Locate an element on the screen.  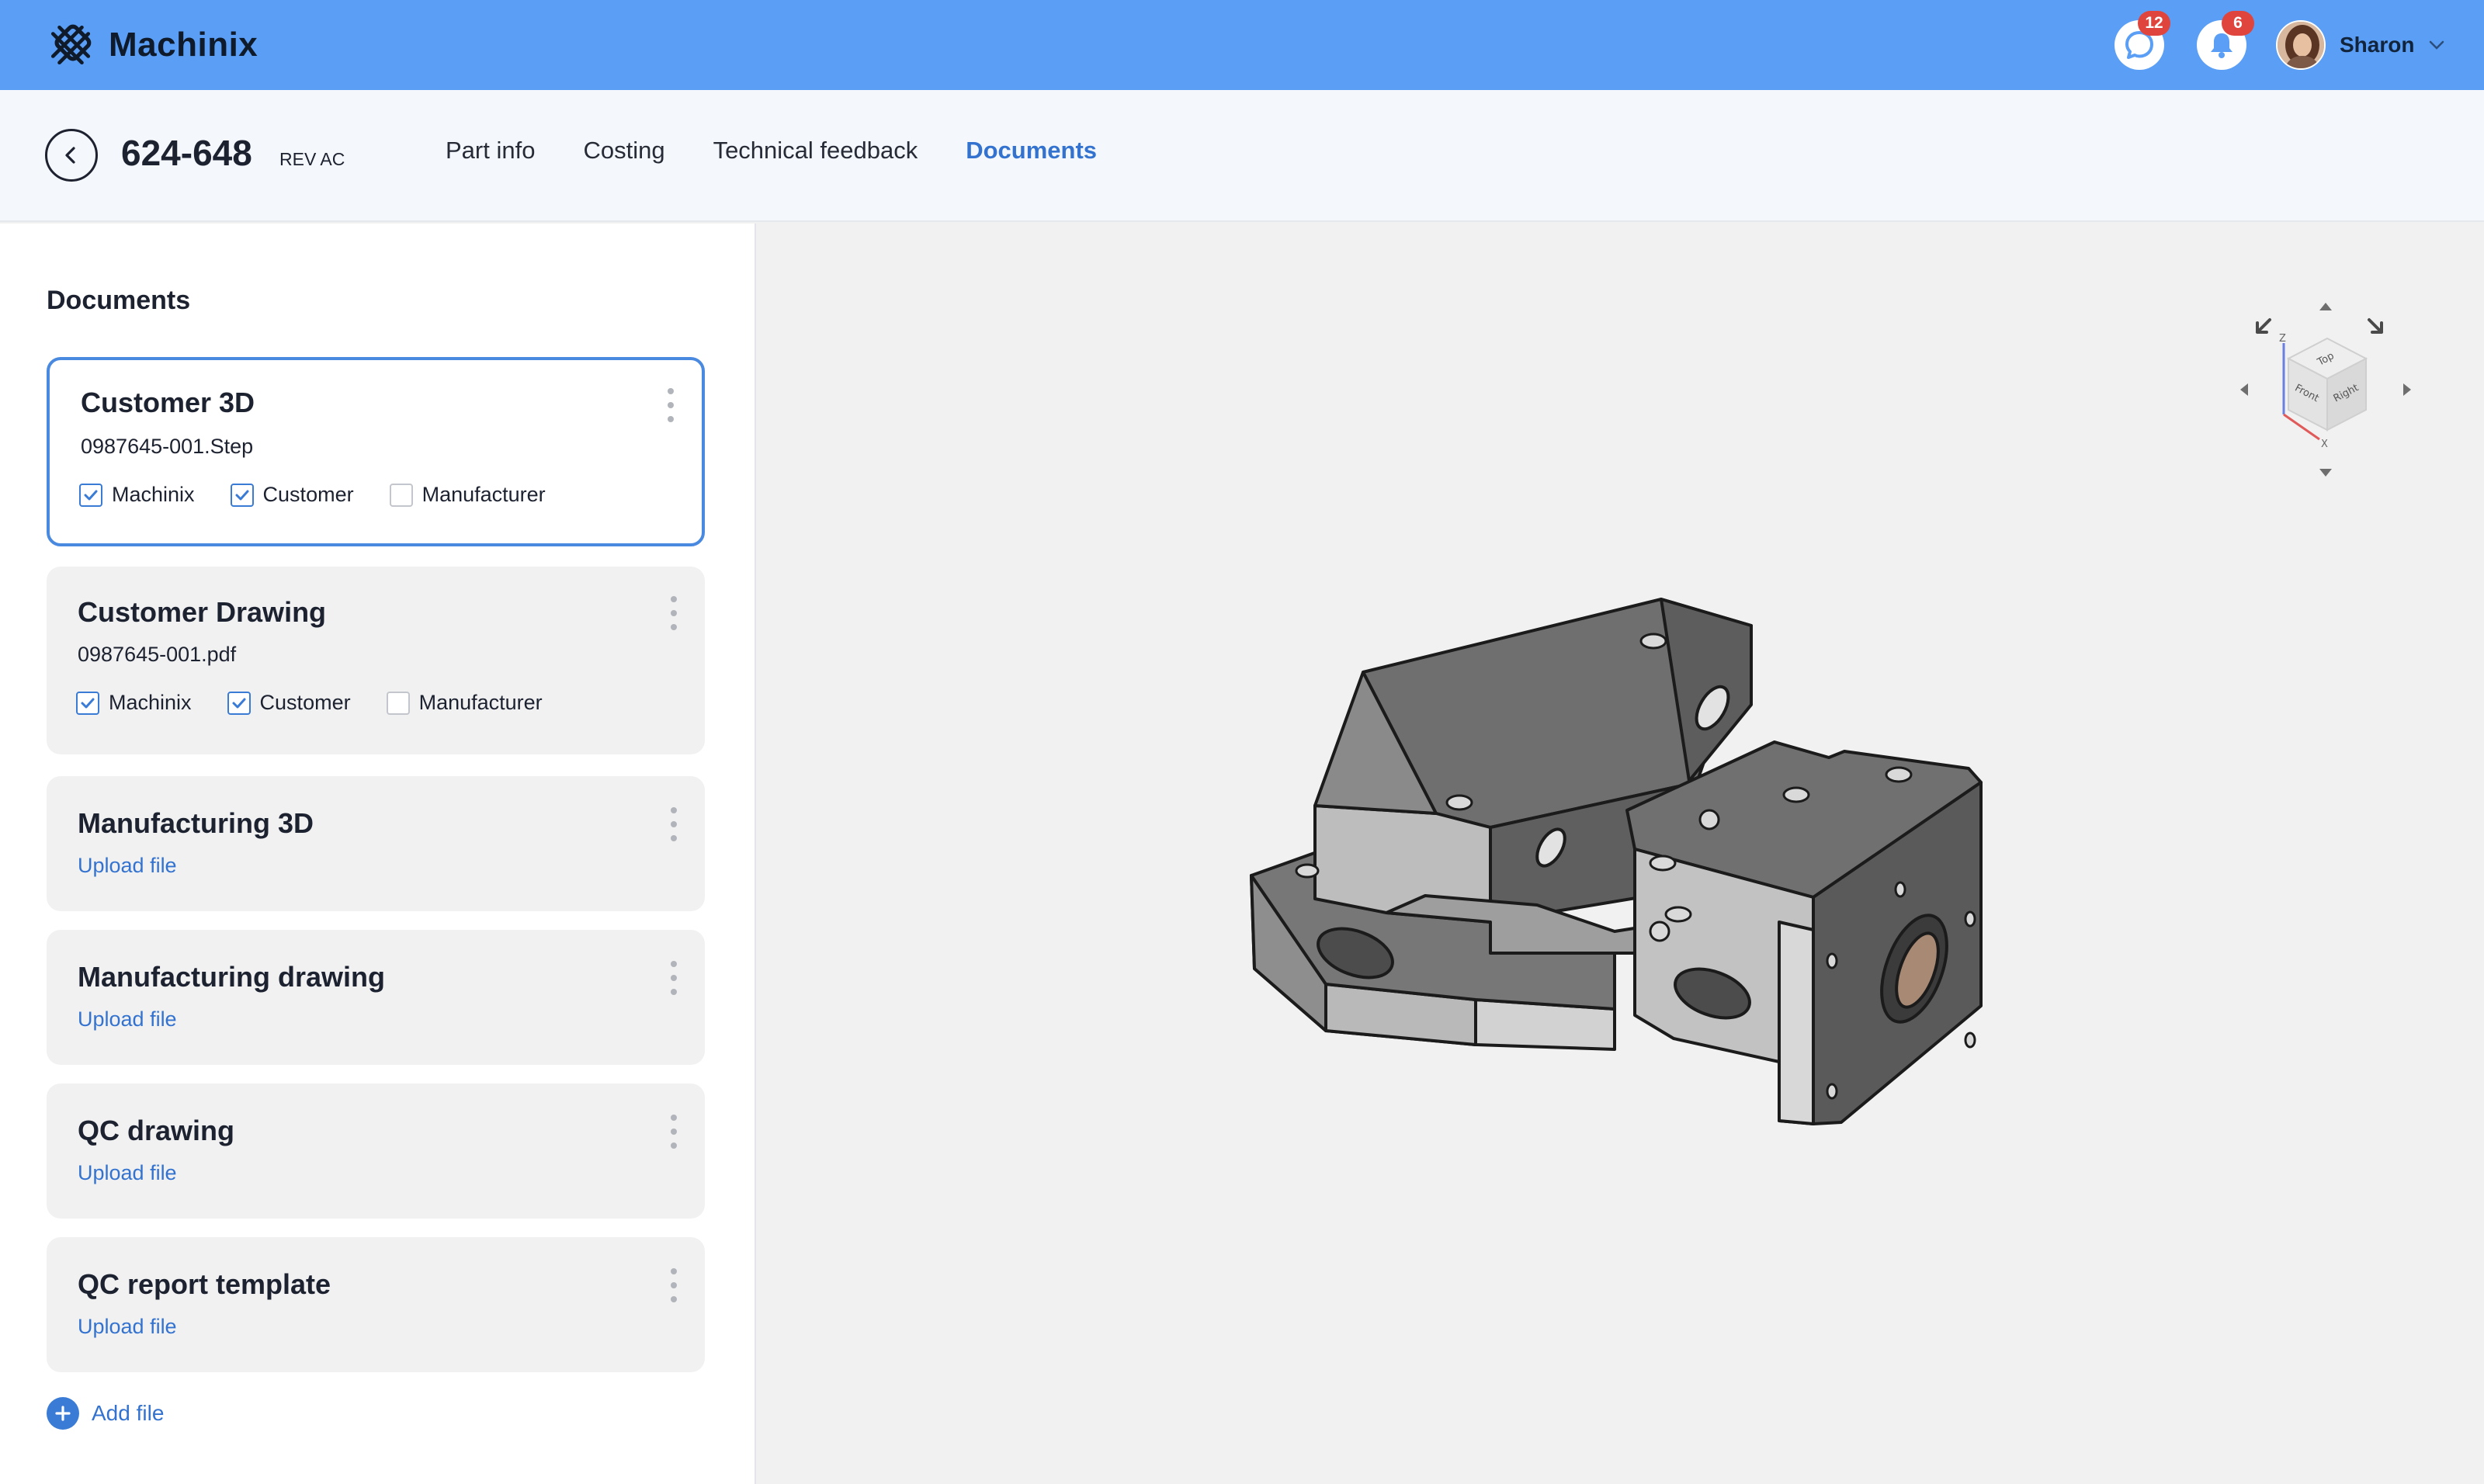
card-title: Customer Drawing is located at coordinates (202, 612).